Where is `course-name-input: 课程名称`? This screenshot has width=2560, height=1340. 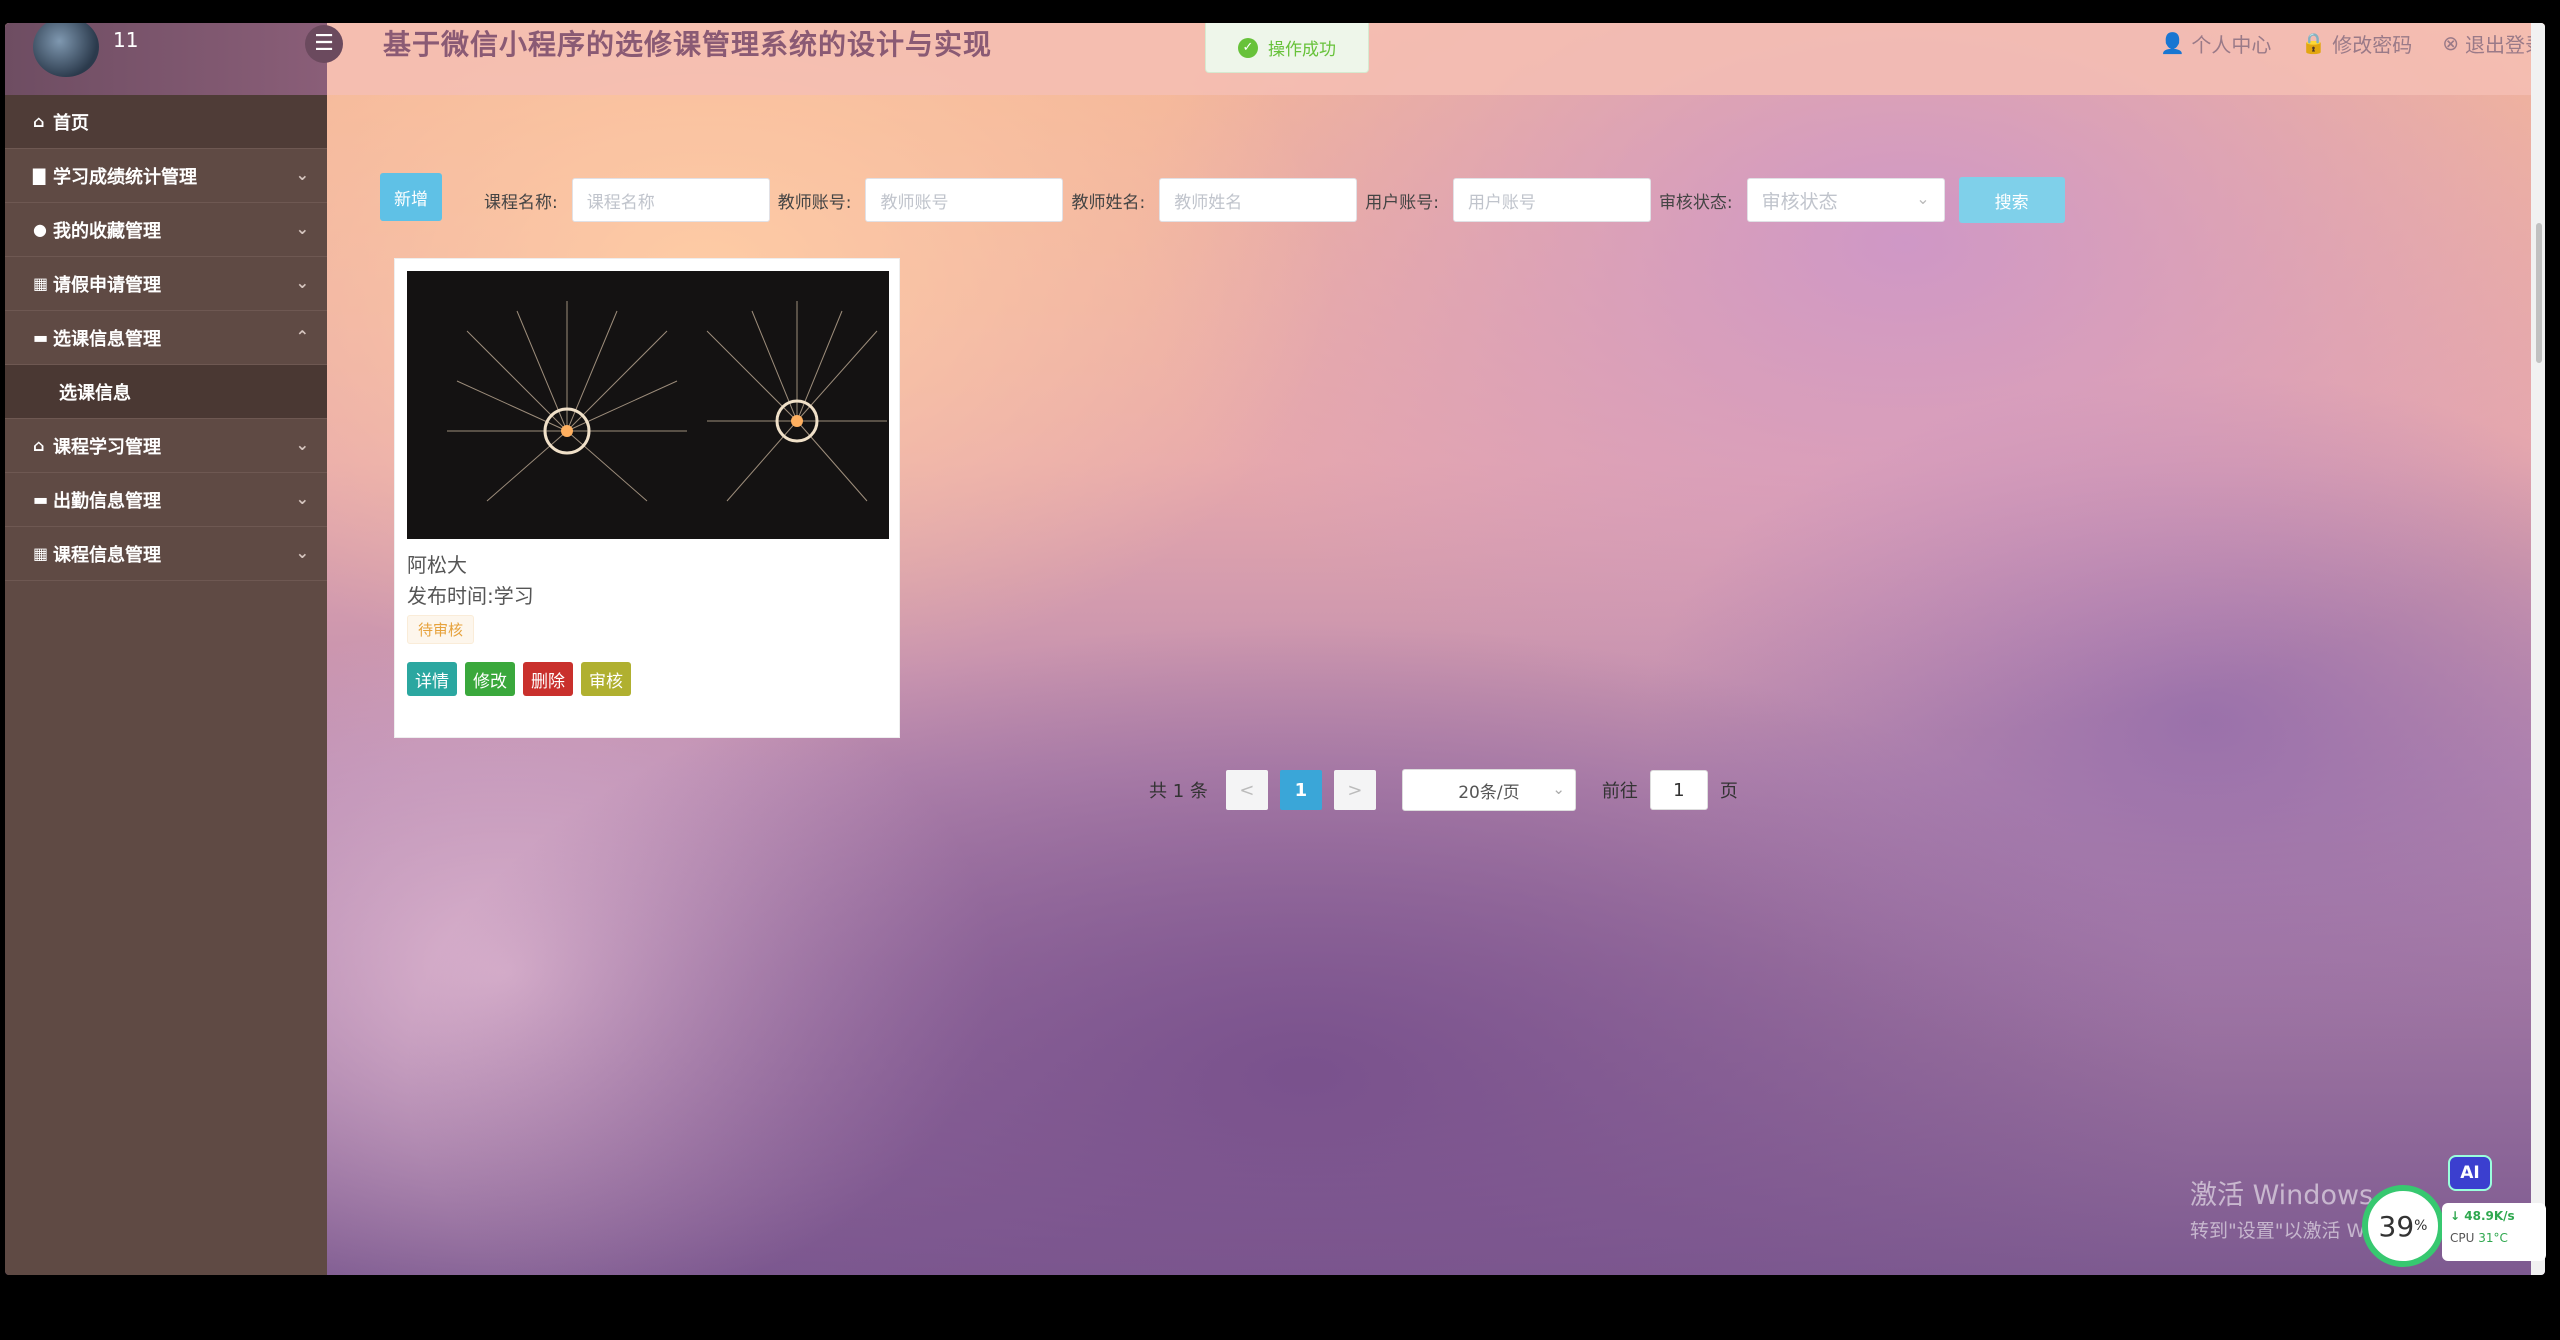
course-name-input: 课程名称 is located at coordinates (670, 200).